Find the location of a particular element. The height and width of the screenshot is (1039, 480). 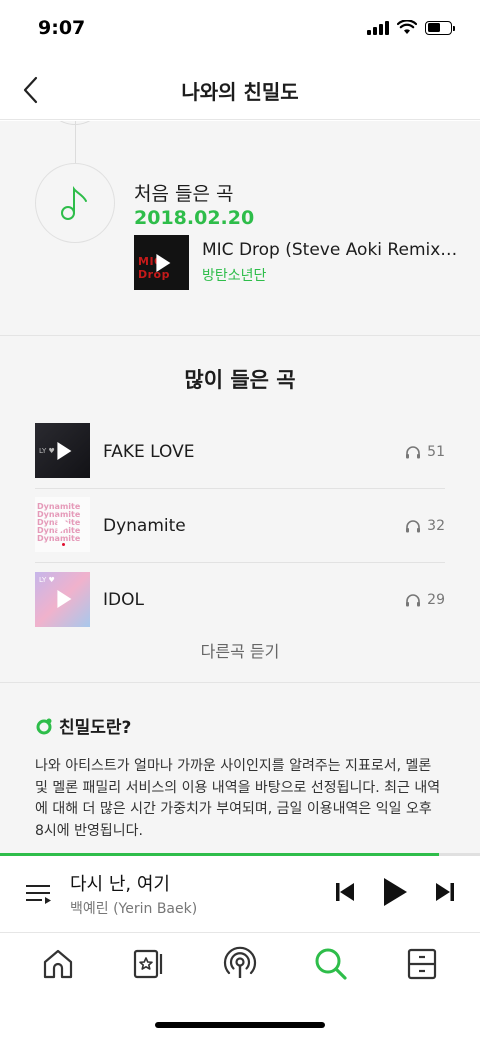

more-songs-link: 다른곡 듣기 is located at coordinates (240, 650).